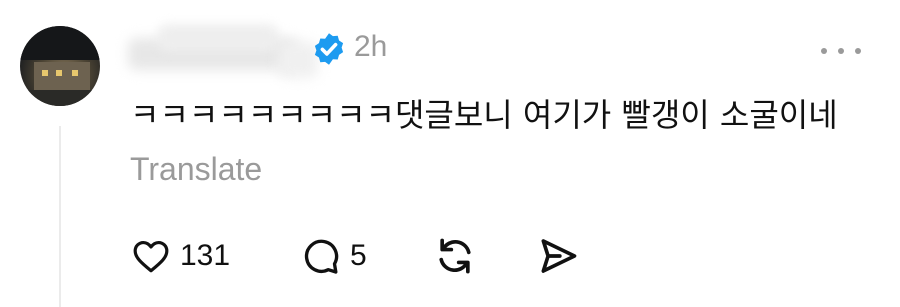 This screenshot has height=307, width=900. I want to click on reply-button: 5, so click(333, 256).